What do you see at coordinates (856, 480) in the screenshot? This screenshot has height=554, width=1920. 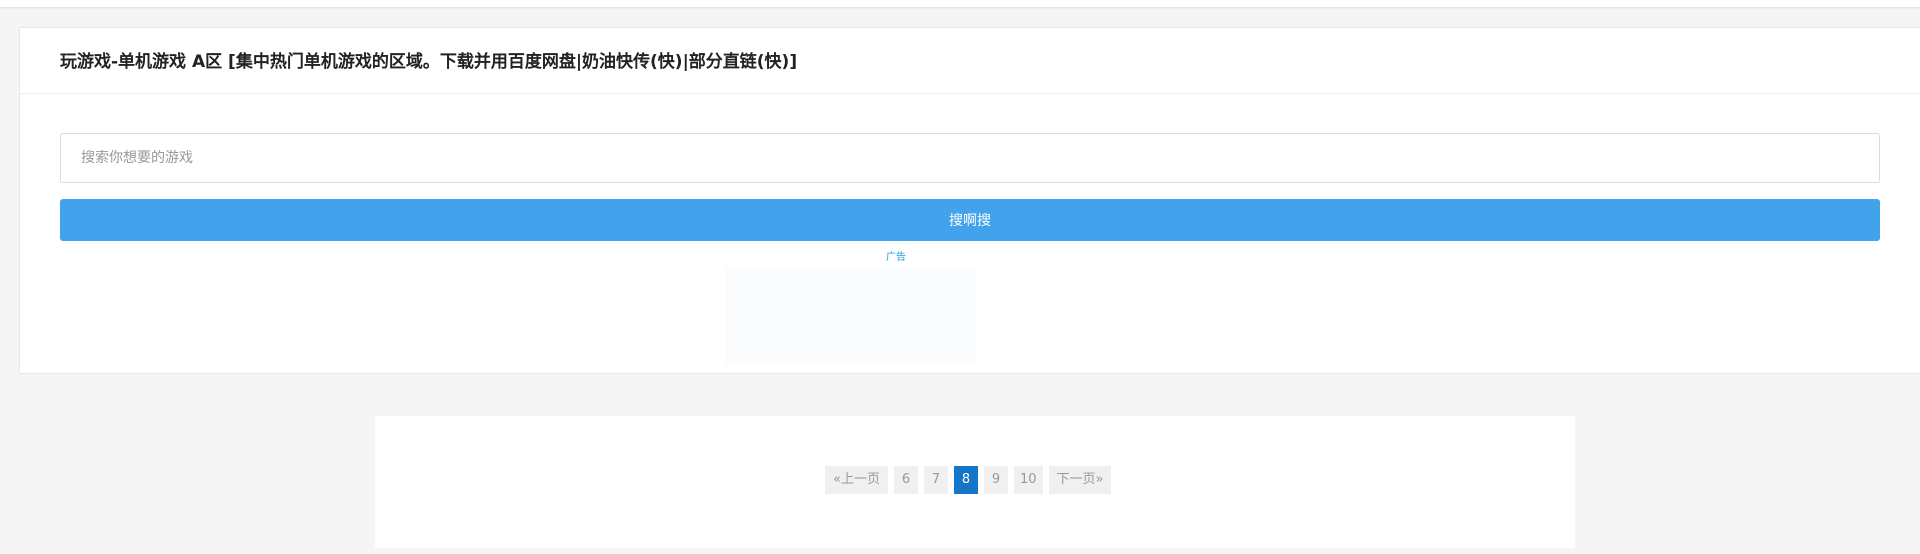 I see `prev-page-link: «上一页` at bounding box center [856, 480].